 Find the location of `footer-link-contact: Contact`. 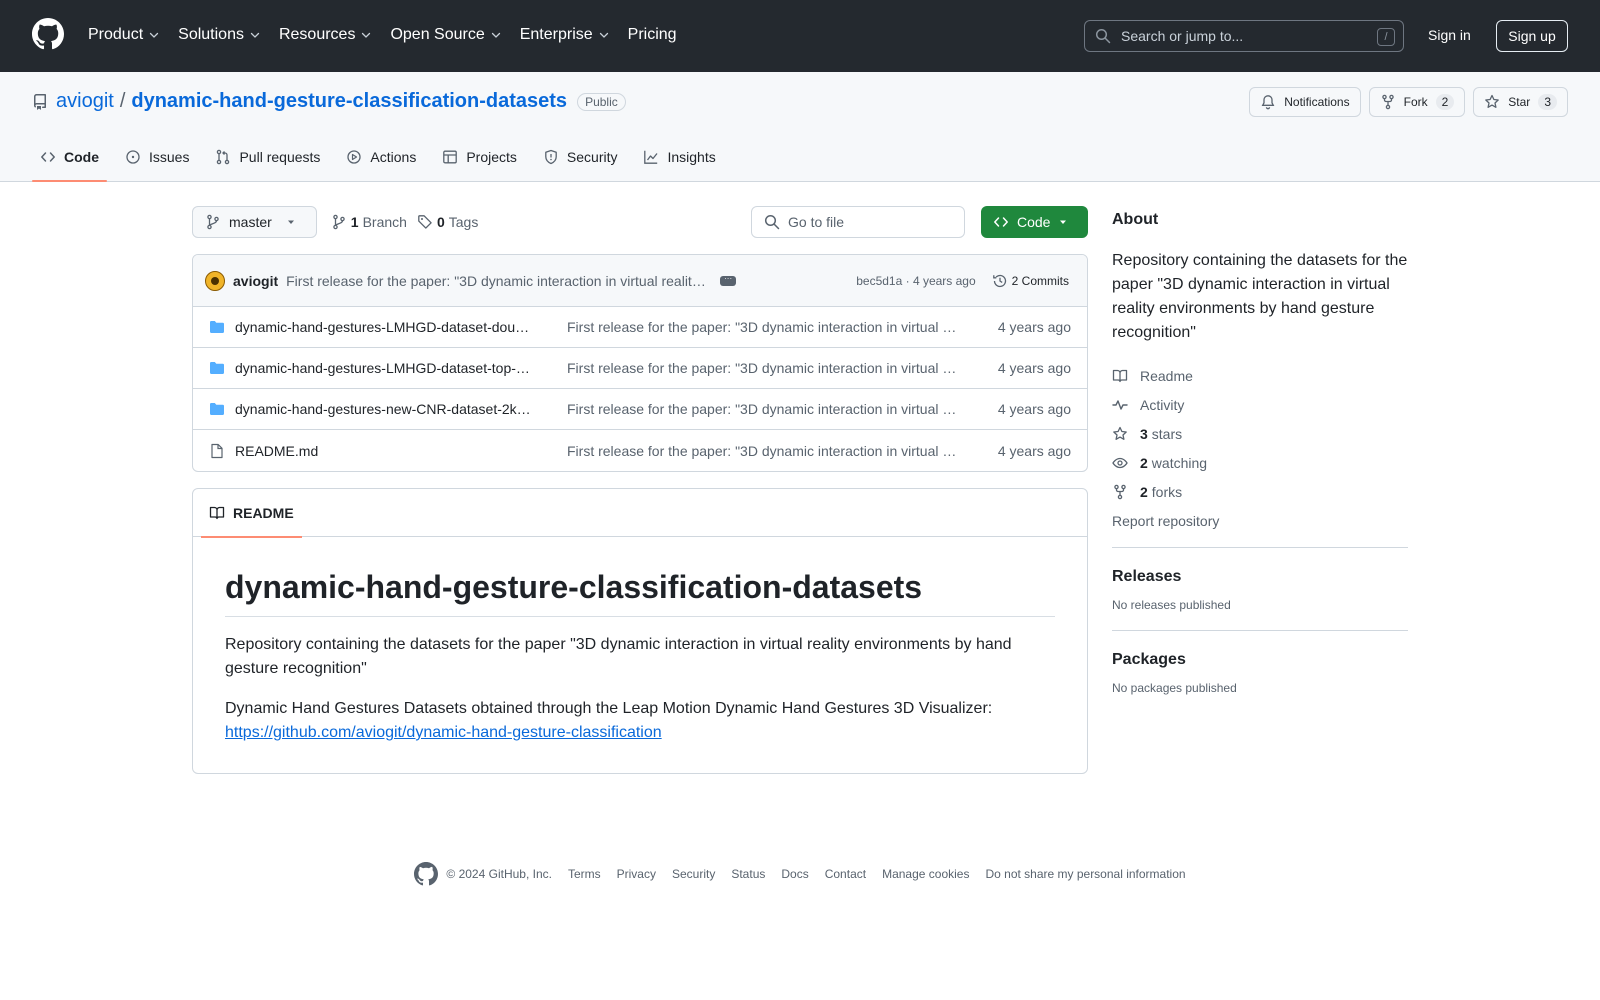

footer-link-contact: Contact is located at coordinates (845, 874).